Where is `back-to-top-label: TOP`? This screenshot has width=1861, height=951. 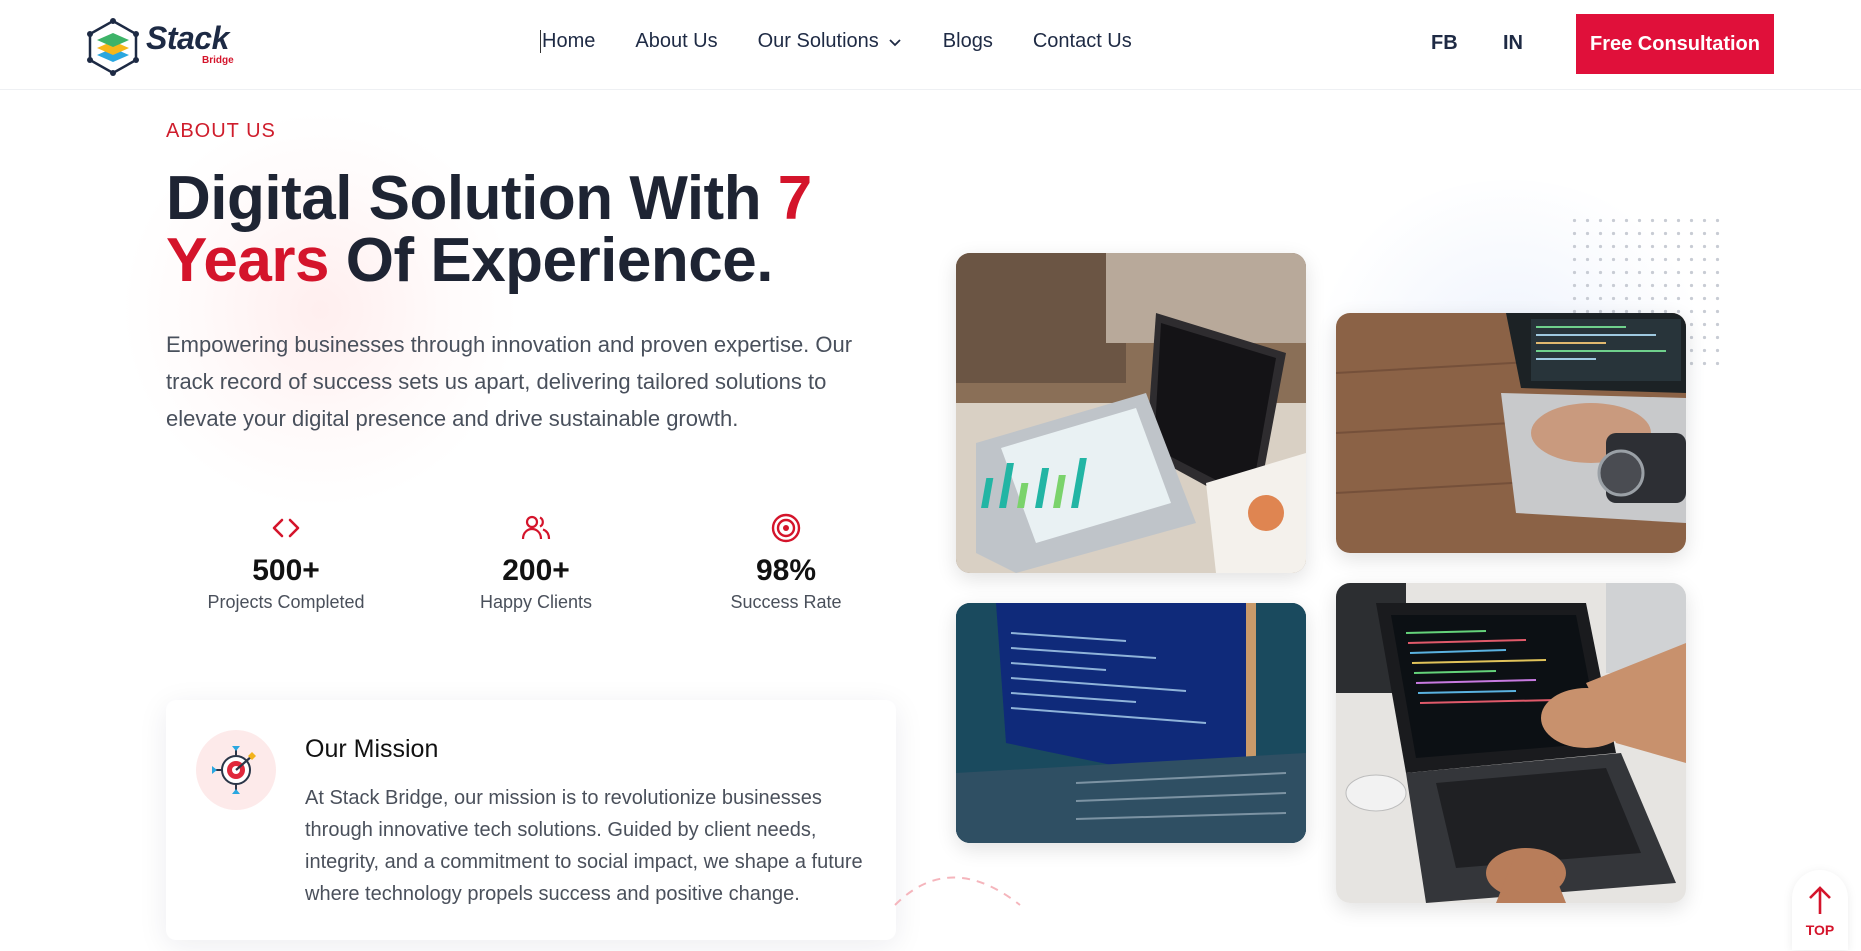
back-to-top-label: TOP is located at coordinates (1820, 930).